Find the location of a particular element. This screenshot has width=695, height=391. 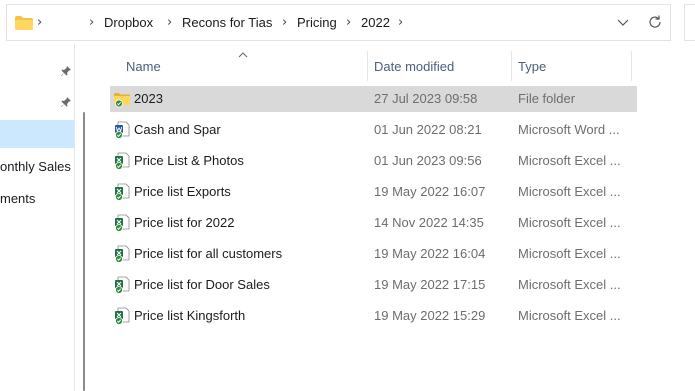

navigation-pane: onthly Sales ments is located at coordinates (43, 217).